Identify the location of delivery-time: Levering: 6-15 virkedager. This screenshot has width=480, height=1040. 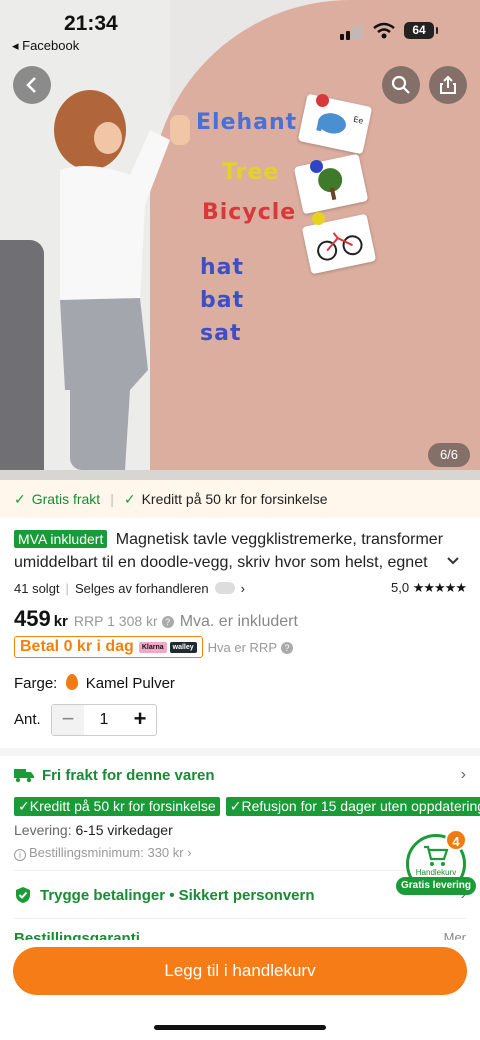
(93, 830).